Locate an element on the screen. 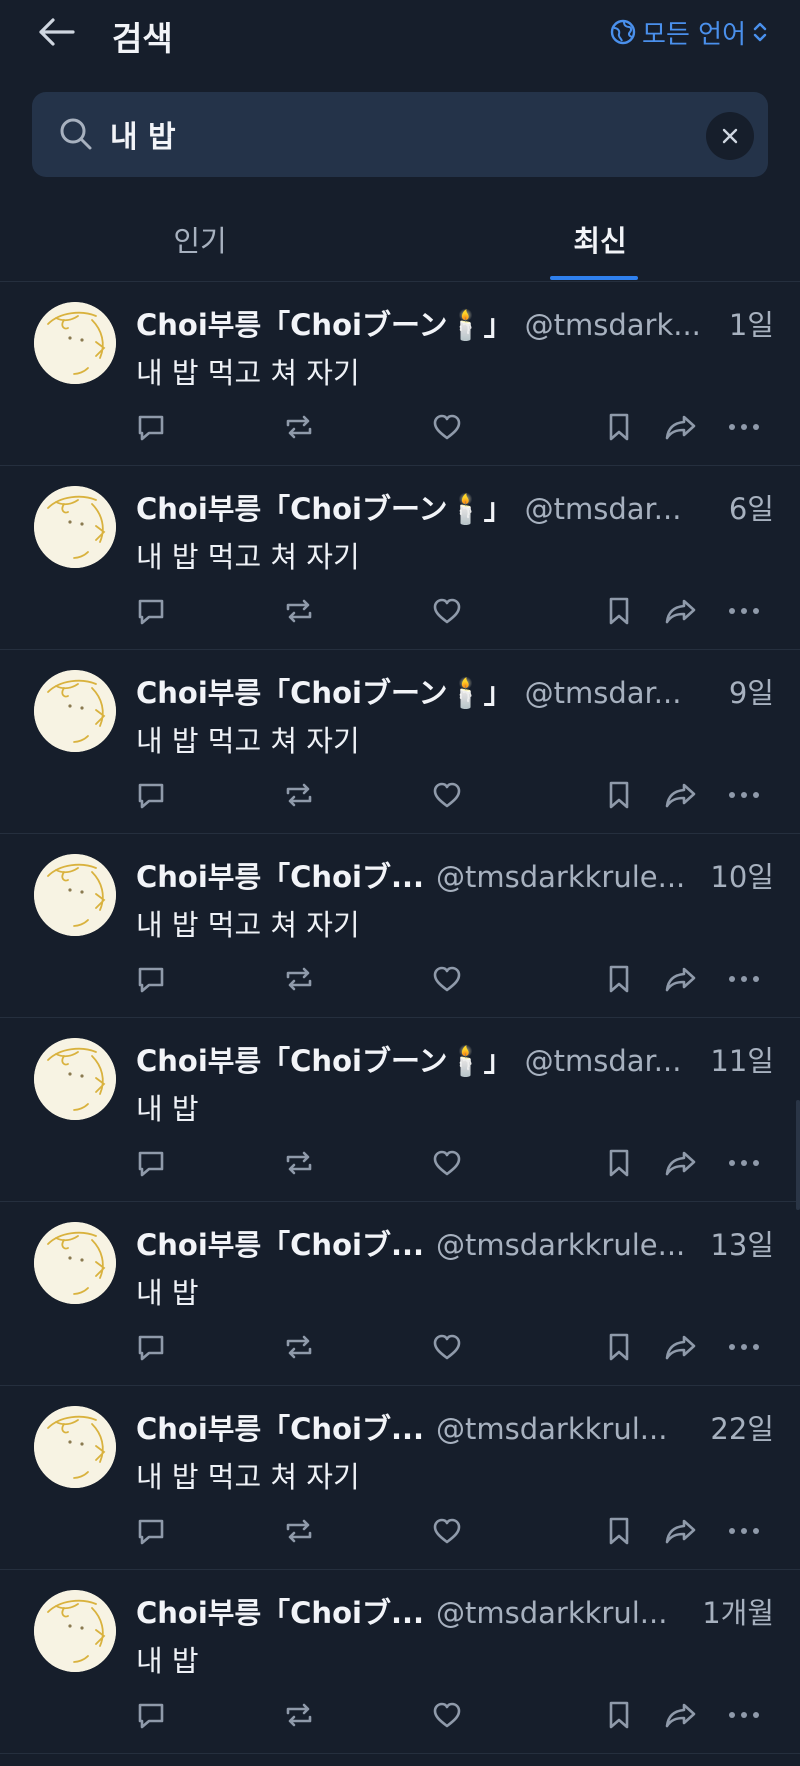  clear-search-button is located at coordinates (730, 136).